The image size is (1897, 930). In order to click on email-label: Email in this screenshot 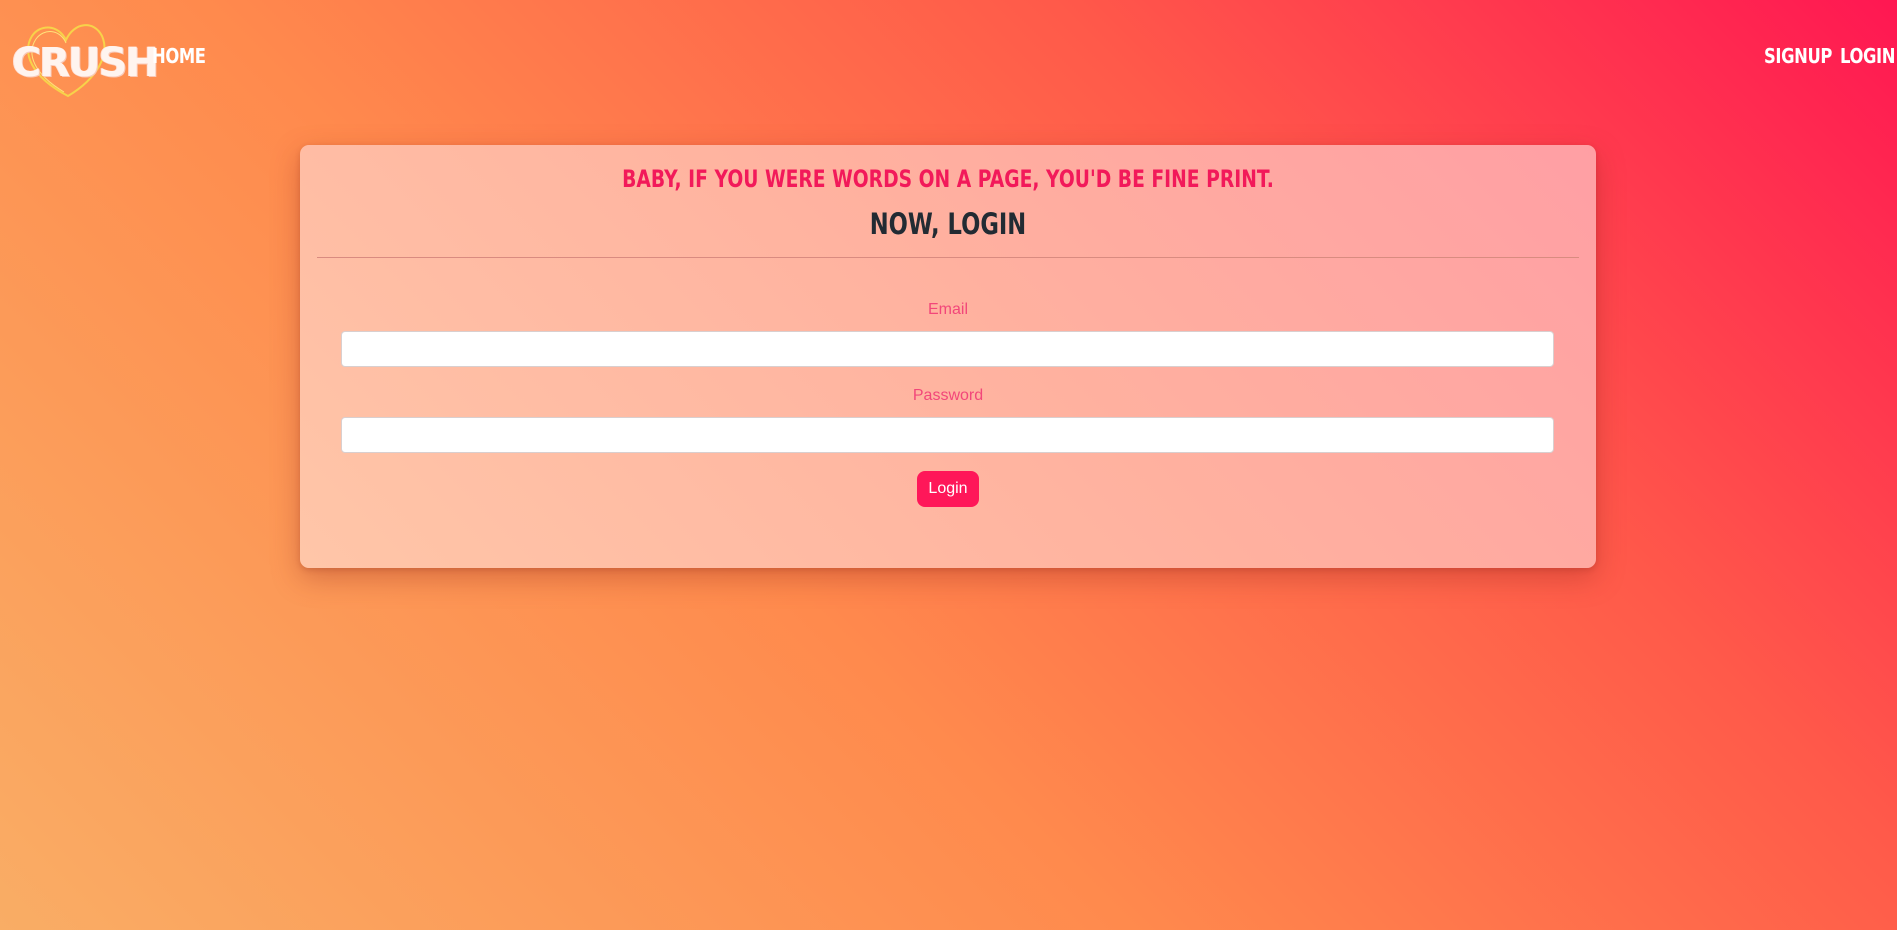, I will do `click(947, 309)`.